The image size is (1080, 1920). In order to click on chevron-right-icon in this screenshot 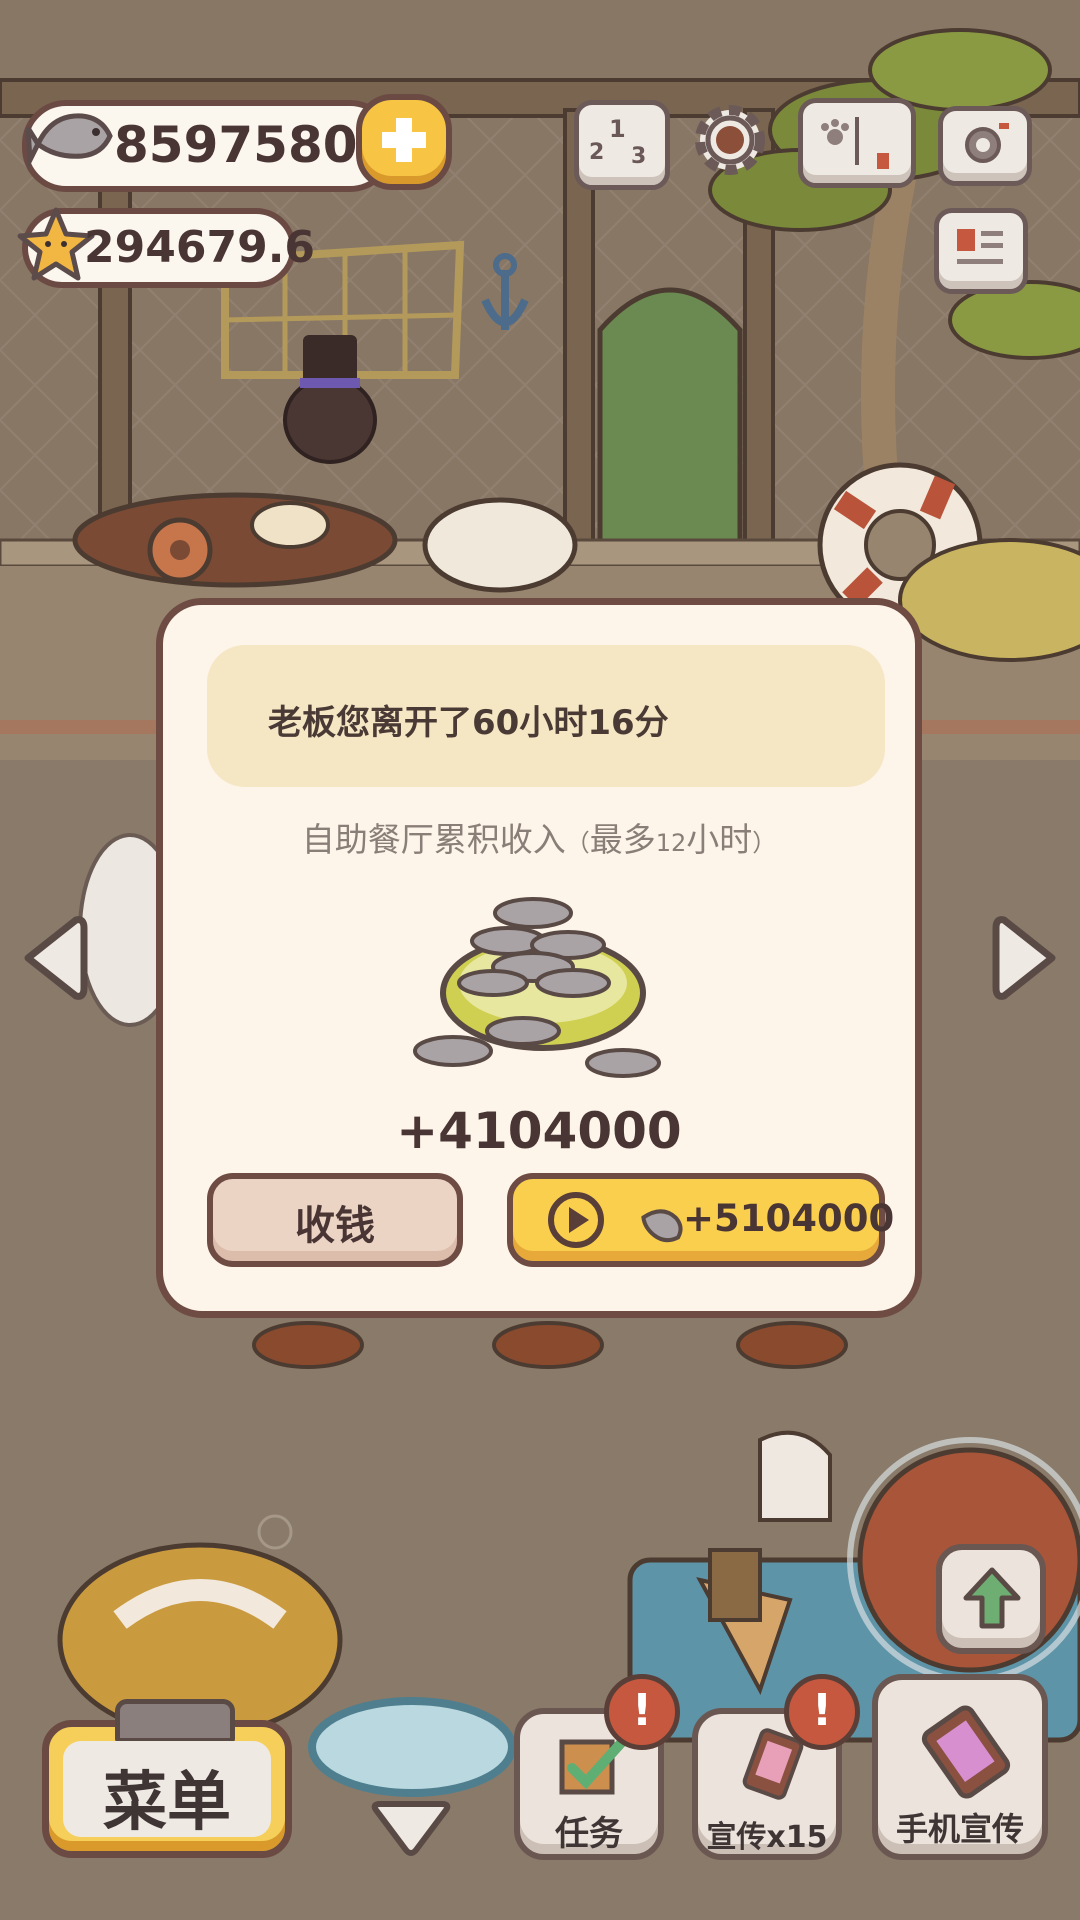, I will do `click(1026, 962)`.